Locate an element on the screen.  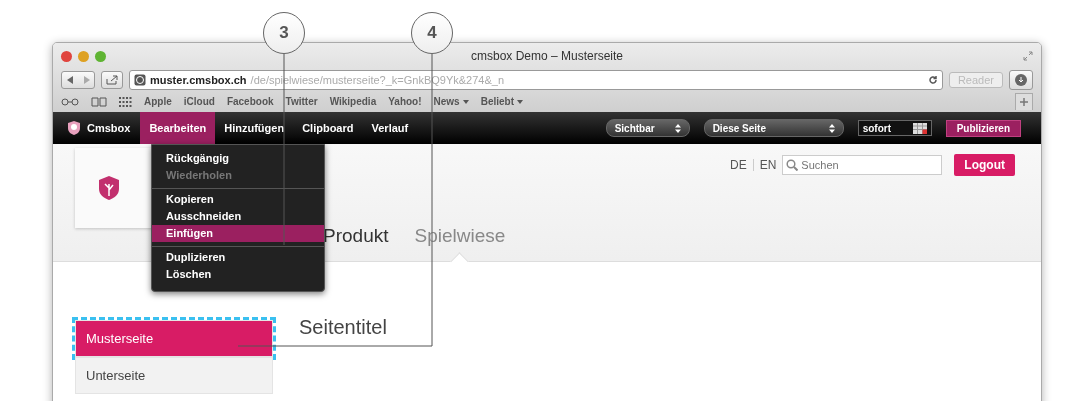
sidebar-item: Musterseite is located at coordinates (174, 338).